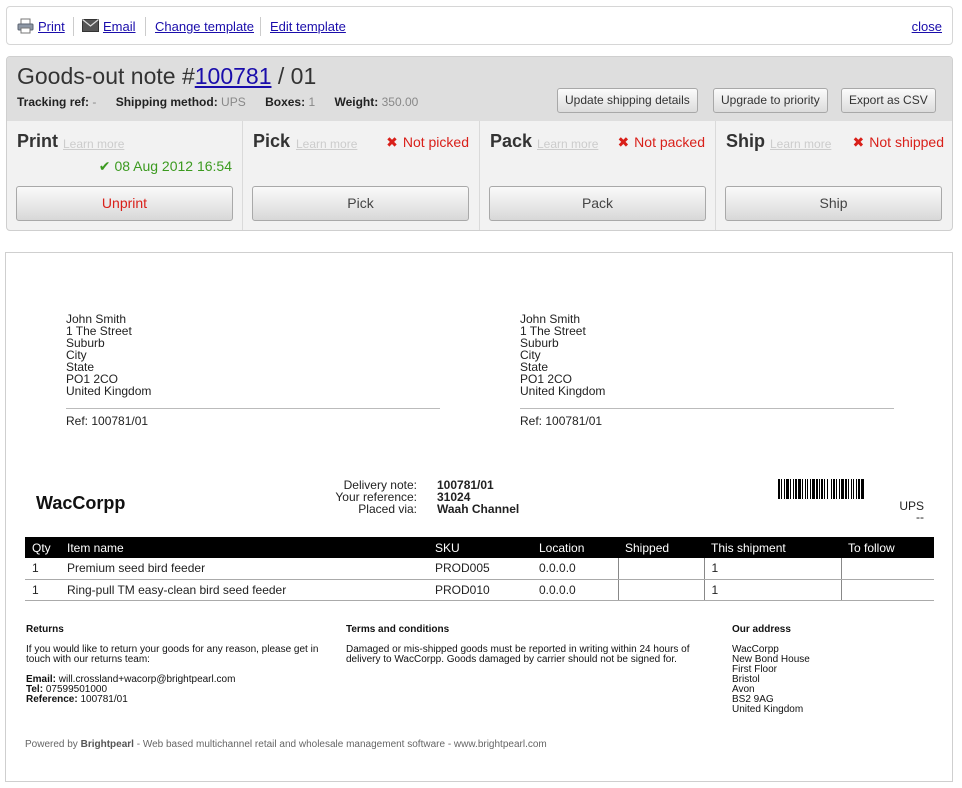 The height and width of the screenshot is (788, 962). What do you see at coordinates (80, 367) in the screenshot?
I see `address-line: State` at bounding box center [80, 367].